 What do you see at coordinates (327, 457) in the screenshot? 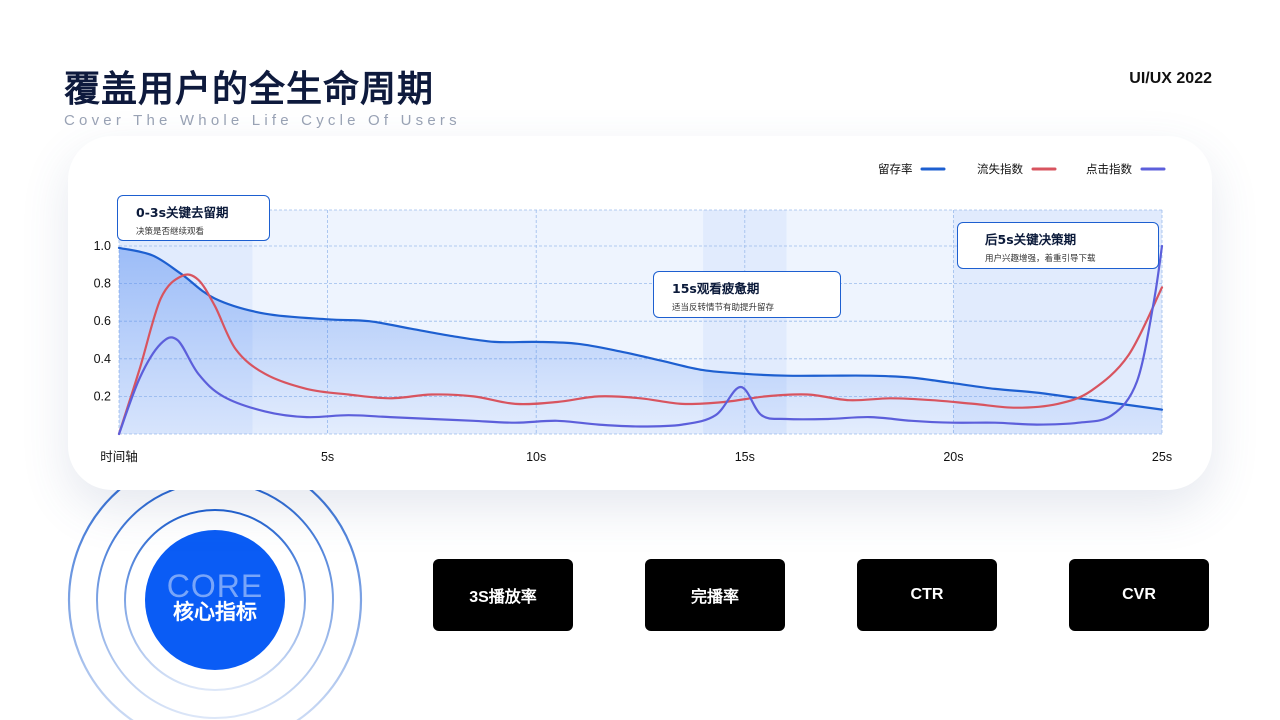
I see `x-tick-label: 5s` at bounding box center [327, 457].